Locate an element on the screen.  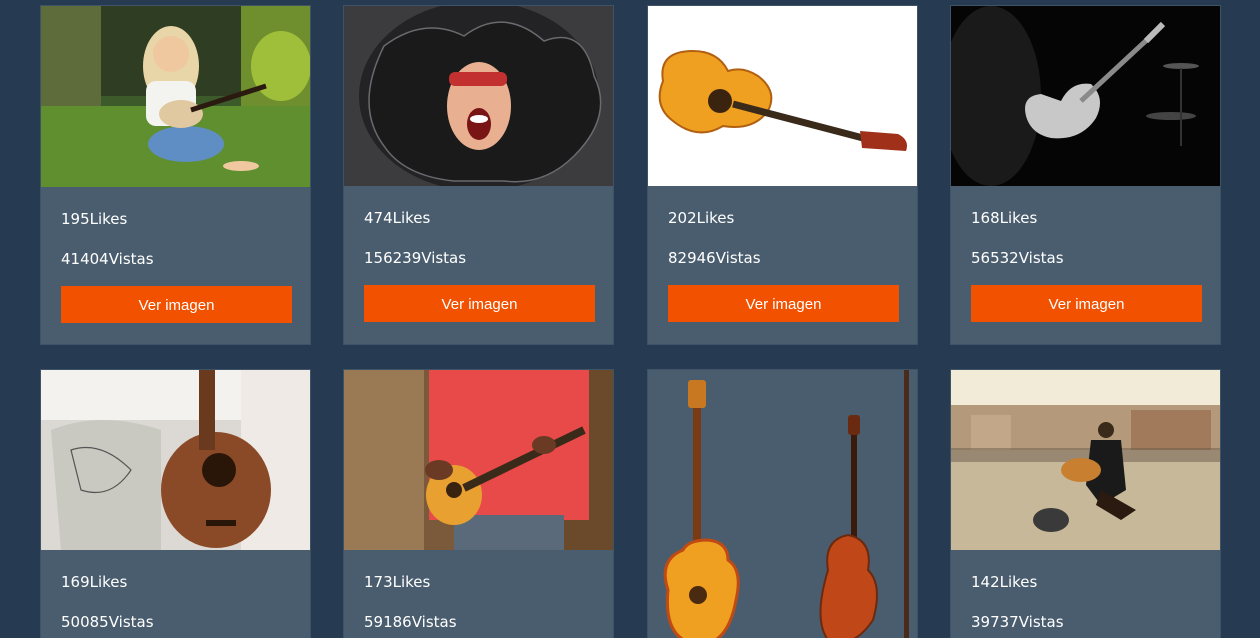
gallery-card: 202Likes 82946Vistas Ver imagen is located at coordinates (782, 175).